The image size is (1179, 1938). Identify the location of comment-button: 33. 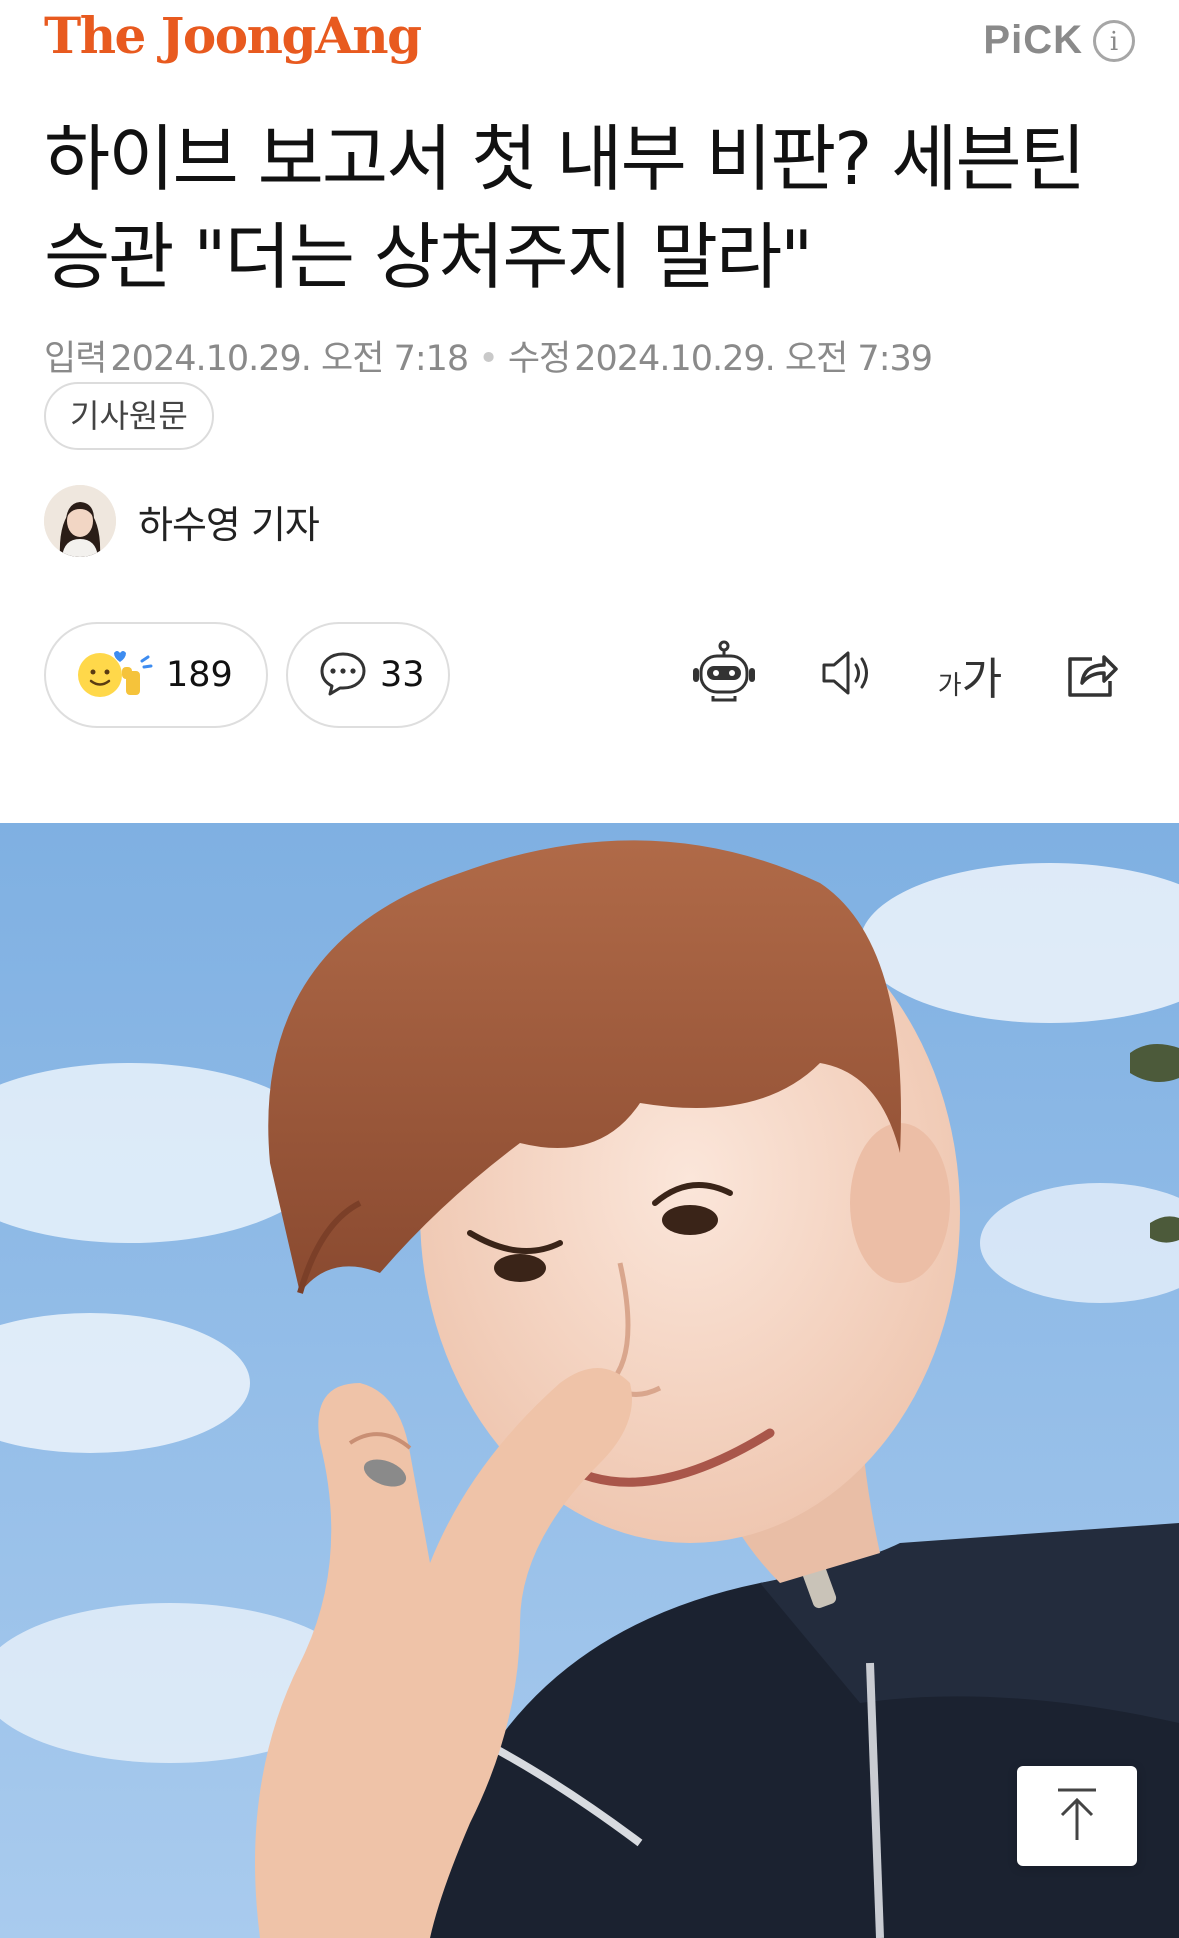
(368, 675).